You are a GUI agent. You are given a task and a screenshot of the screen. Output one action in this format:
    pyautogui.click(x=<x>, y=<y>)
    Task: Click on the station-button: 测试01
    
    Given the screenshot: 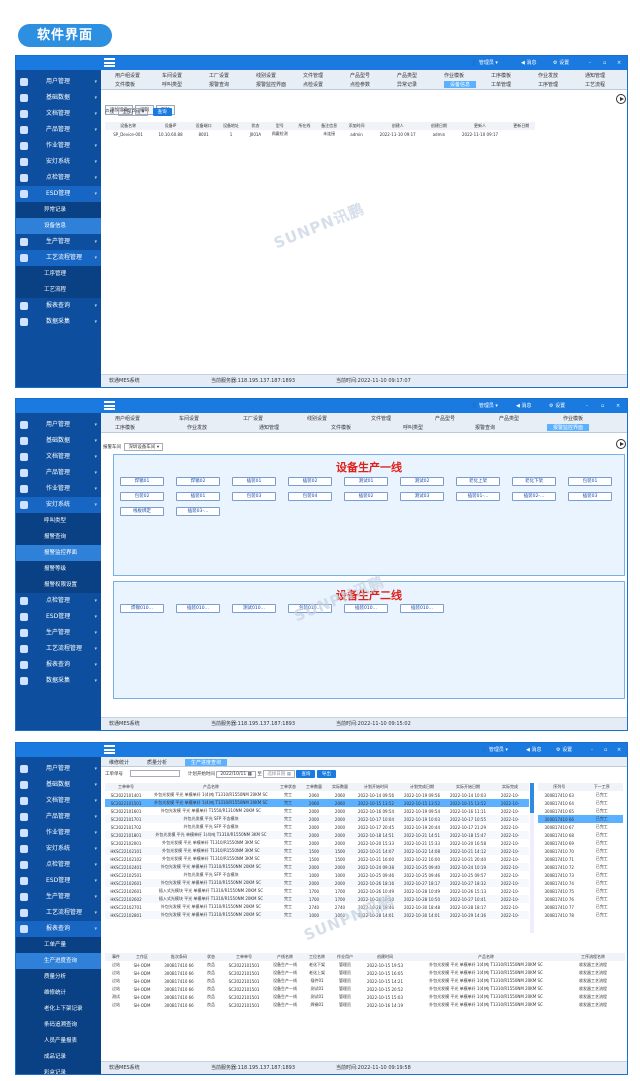 What is the action you would take?
    pyautogui.click(x=366, y=481)
    